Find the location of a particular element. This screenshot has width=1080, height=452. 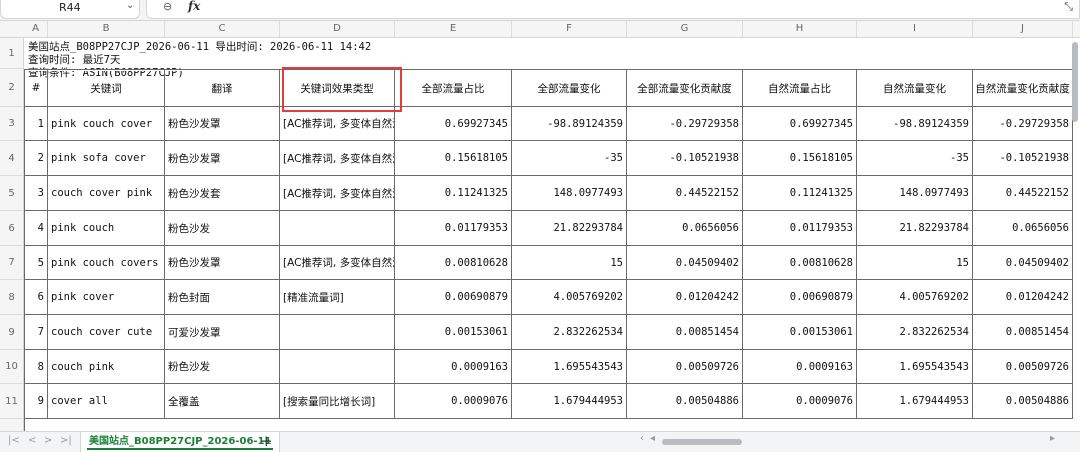

header-cell: 翻译 is located at coordinates (222, 88).